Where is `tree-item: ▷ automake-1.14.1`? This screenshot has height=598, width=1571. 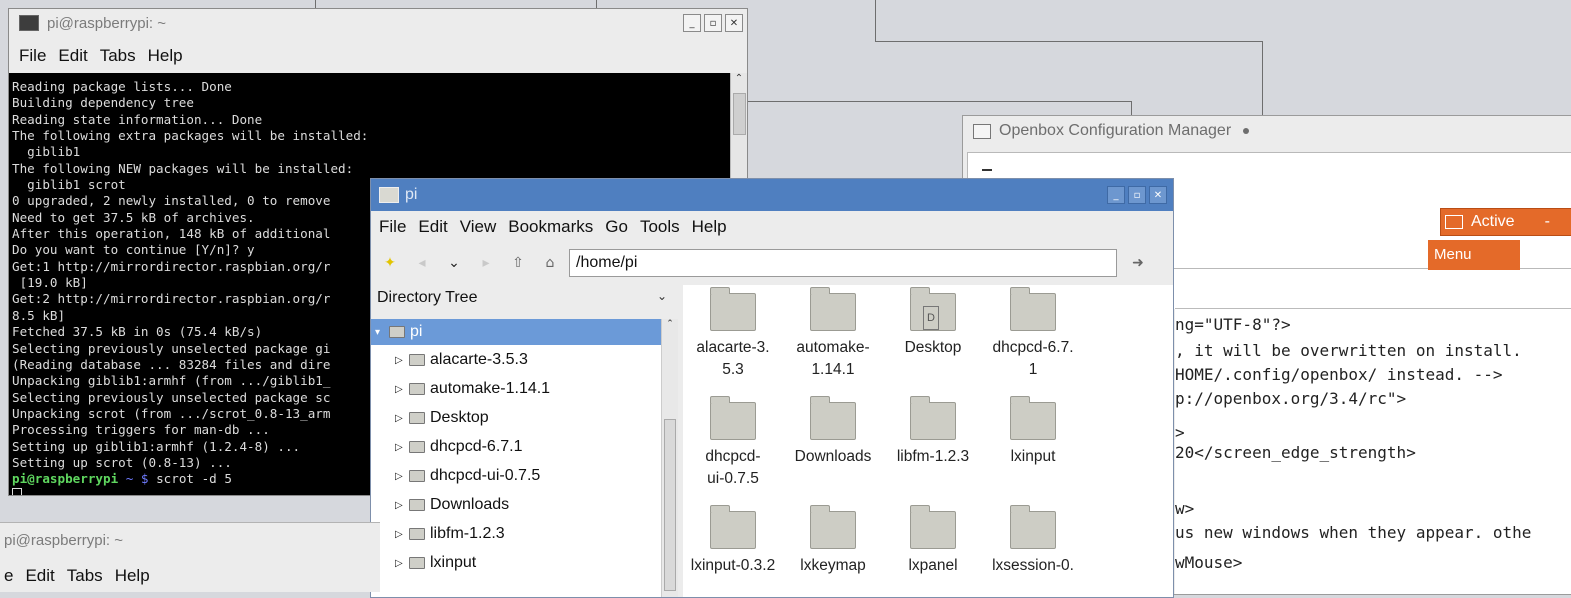
tree-item: ▷ automake-1.14.1 is located at coordinates (460, 389).